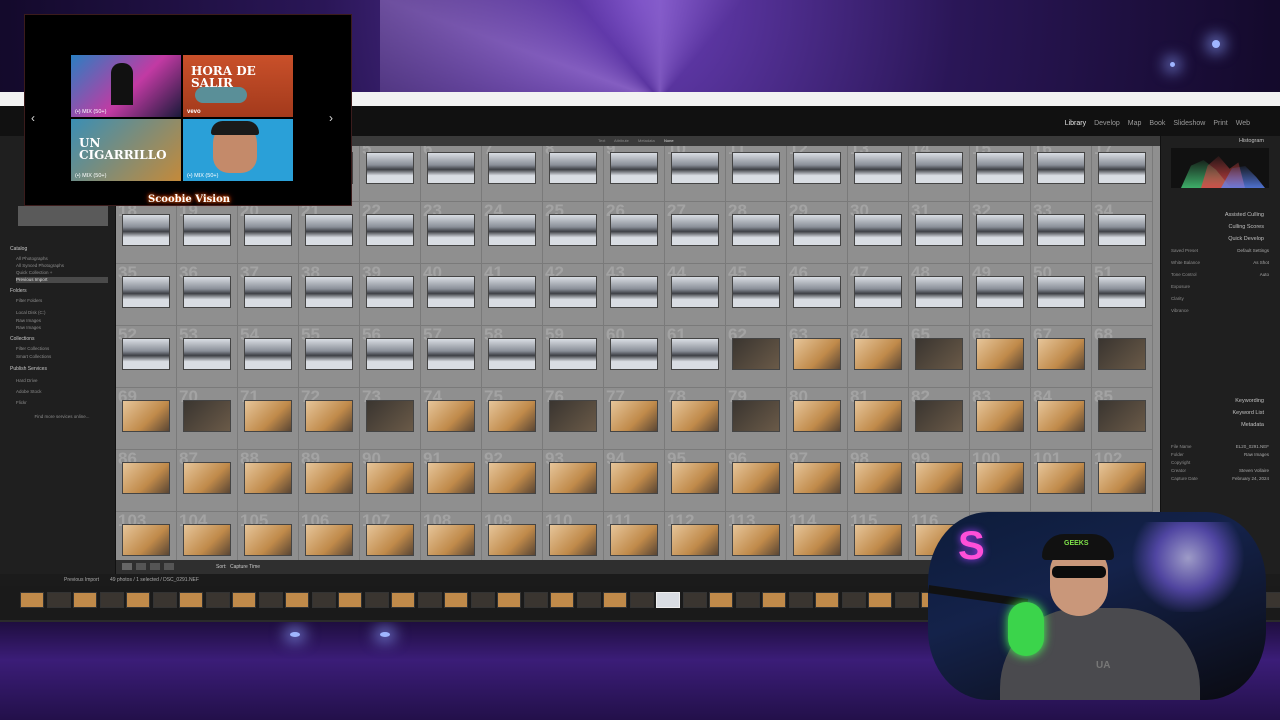  What do you see at coordinates (127, 566) in the screenshot?
I see `grid-view-icon` at bounding box center [127, 566].